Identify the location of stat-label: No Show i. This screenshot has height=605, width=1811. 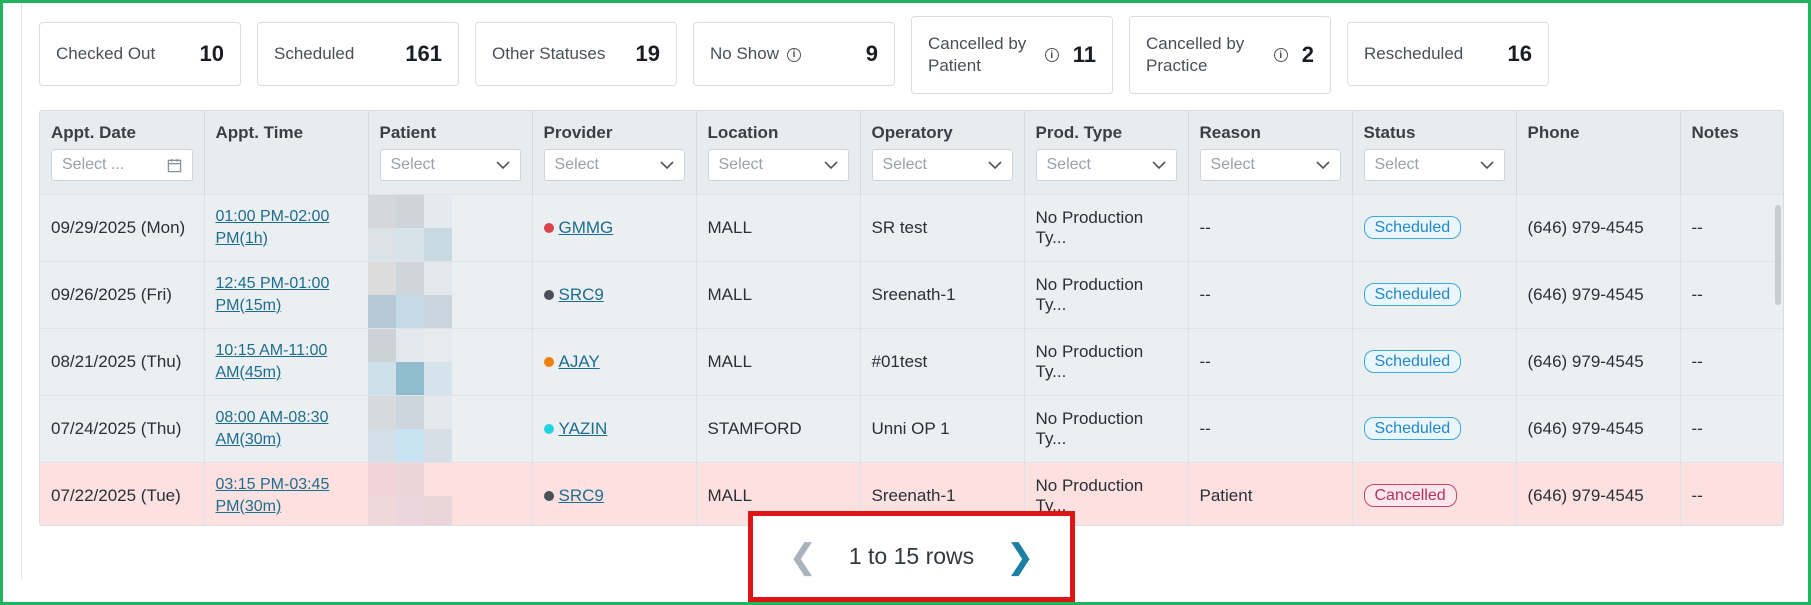
(788, 54).